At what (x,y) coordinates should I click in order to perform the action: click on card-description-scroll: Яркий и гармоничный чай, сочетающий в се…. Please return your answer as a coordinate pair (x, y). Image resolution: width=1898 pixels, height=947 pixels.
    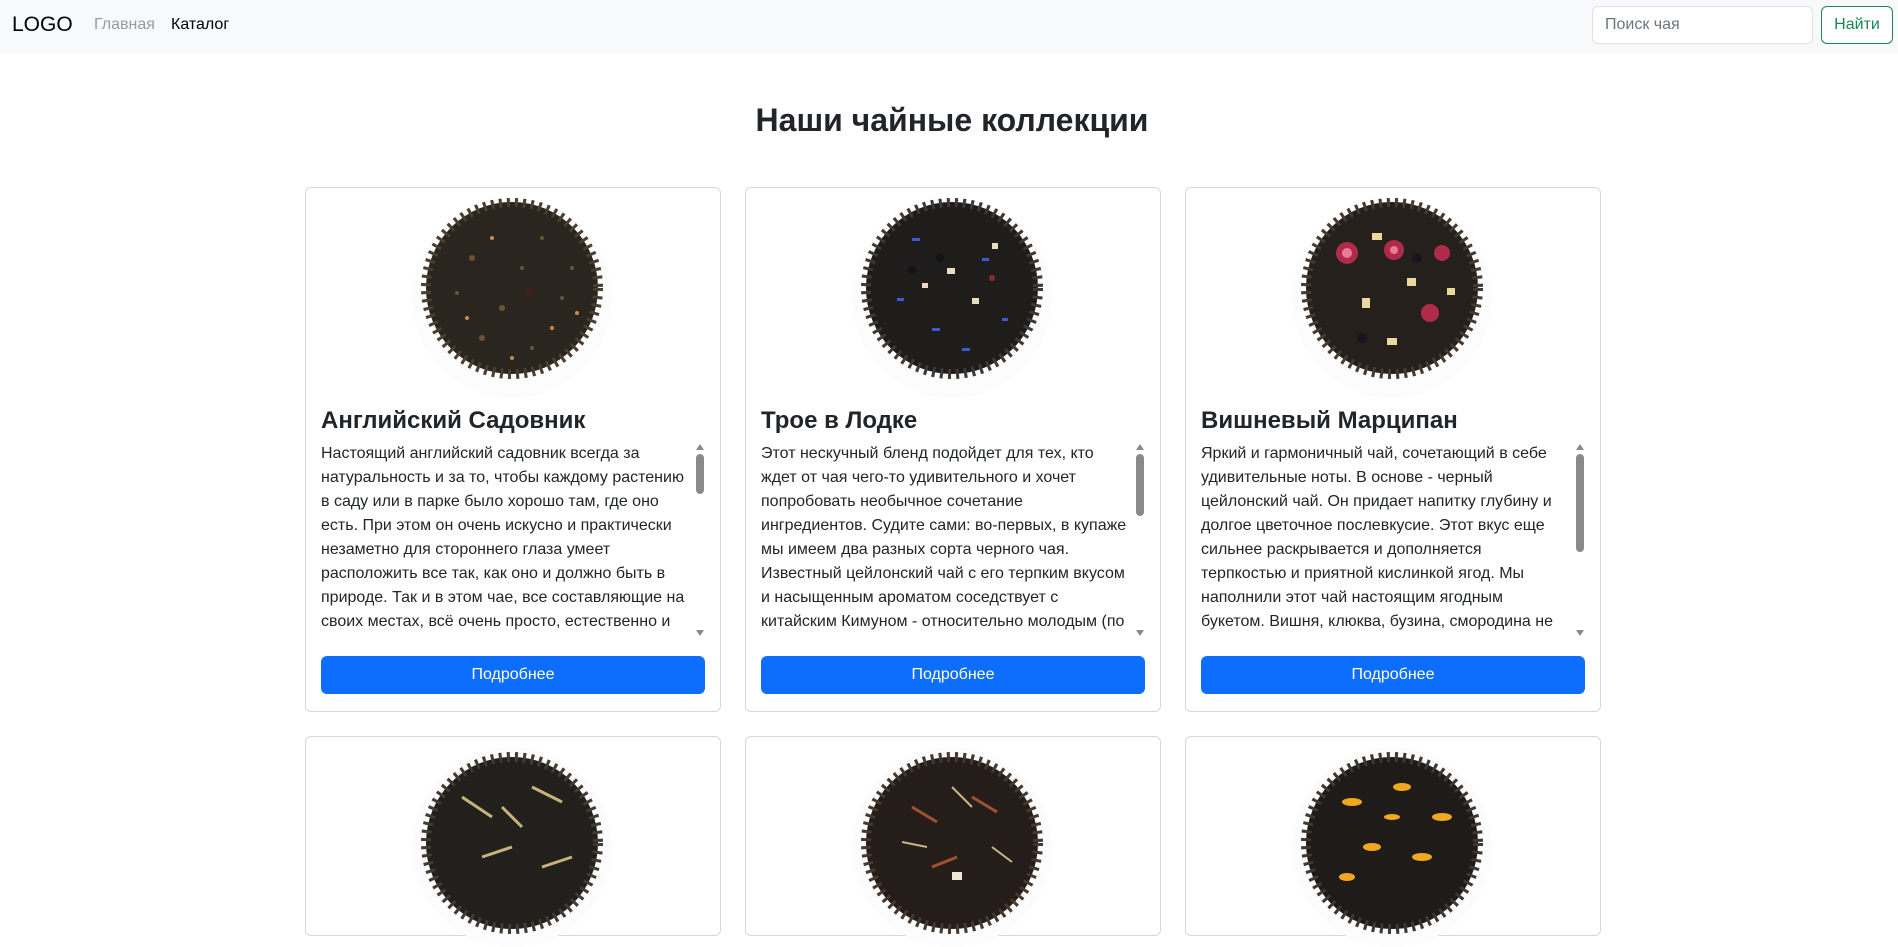
    Looking at the image, I should click on (1393, 540).